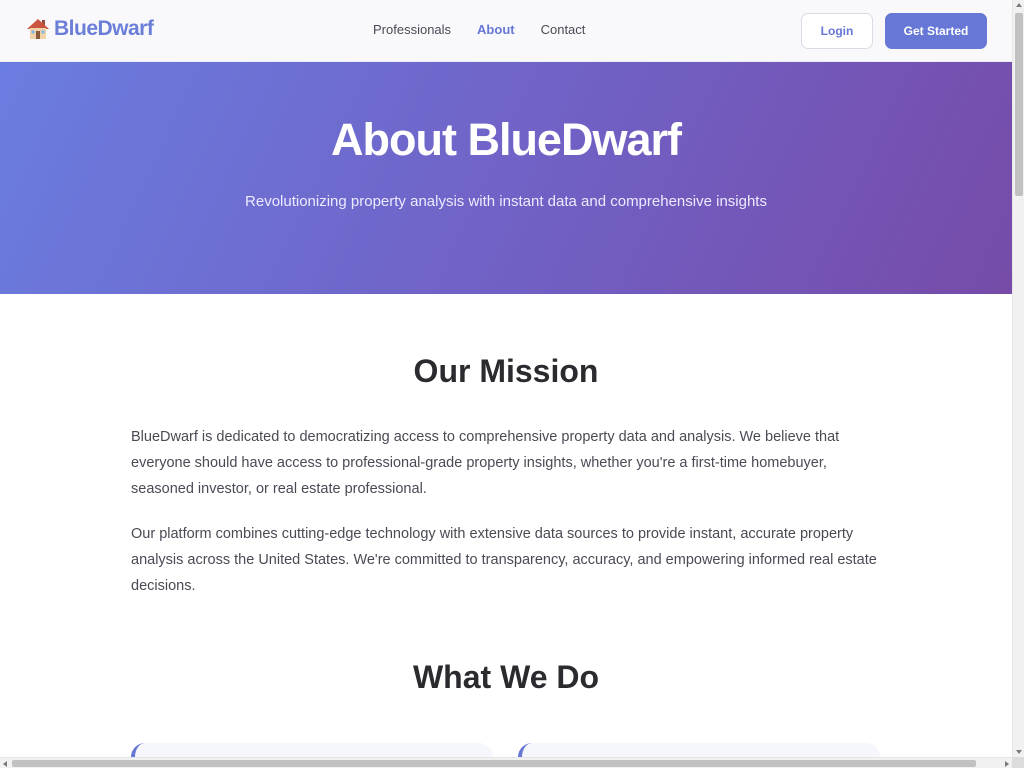 This screenshot has width=1024, height=768. What do you see at coordinates (1019, 104) in the screenshot?
I see `vertical-scroll-thumb` at bounding box center [1019, 104].